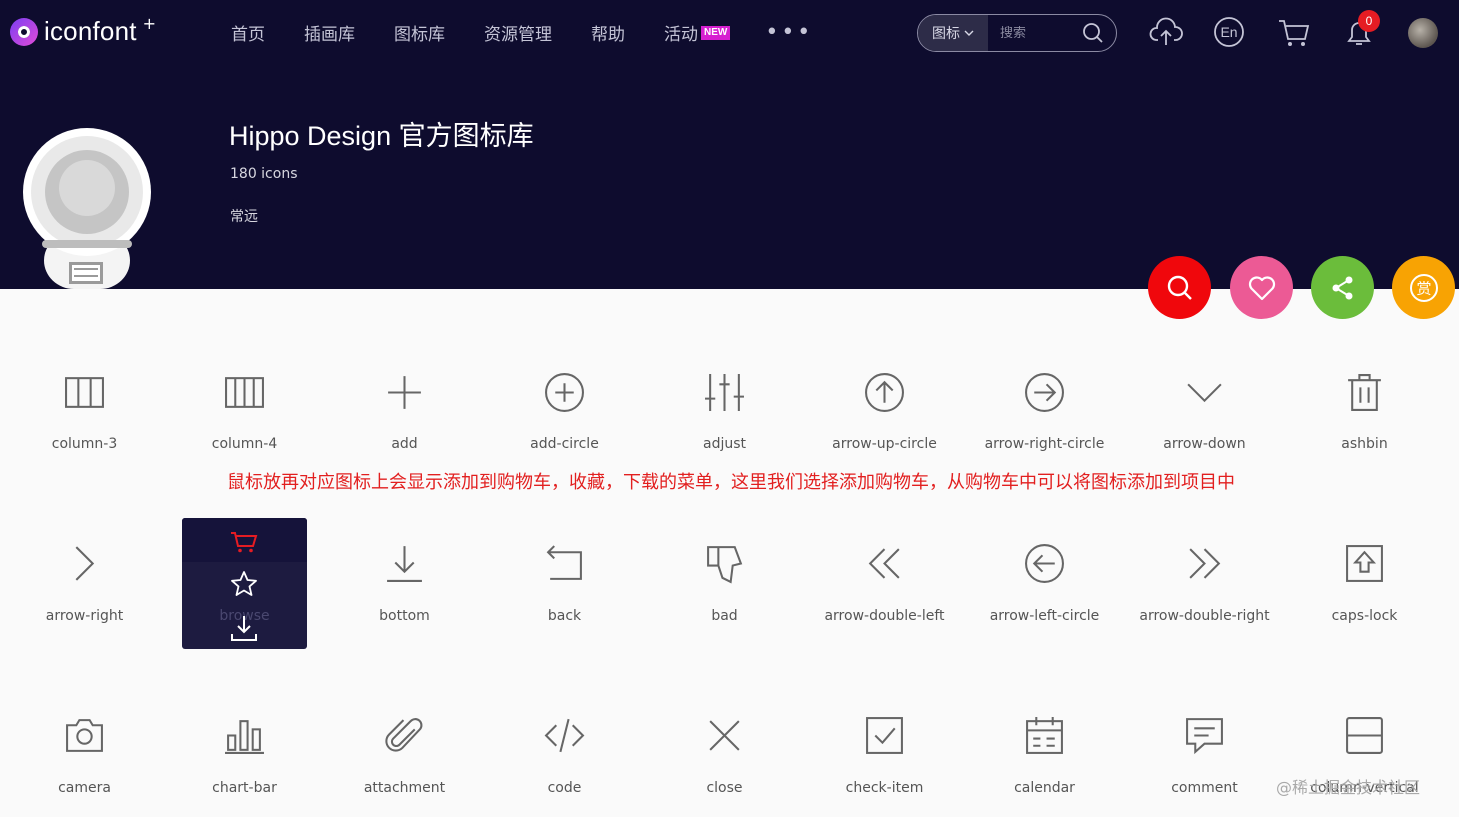 The height and width of the screenshot is (817, 1459). What do you see at coordinates (1204, 616) in the screenshot?
I see `icon-label: arrow-double-right` at bounding box center [1204, 616].